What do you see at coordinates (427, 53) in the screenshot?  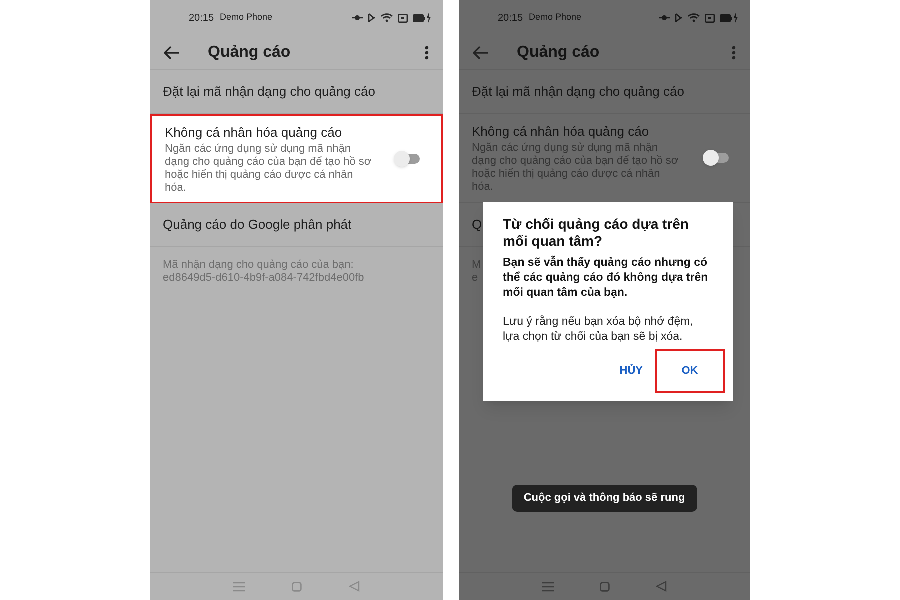 I see `more-options-icon` at bounding box center [427, 53].